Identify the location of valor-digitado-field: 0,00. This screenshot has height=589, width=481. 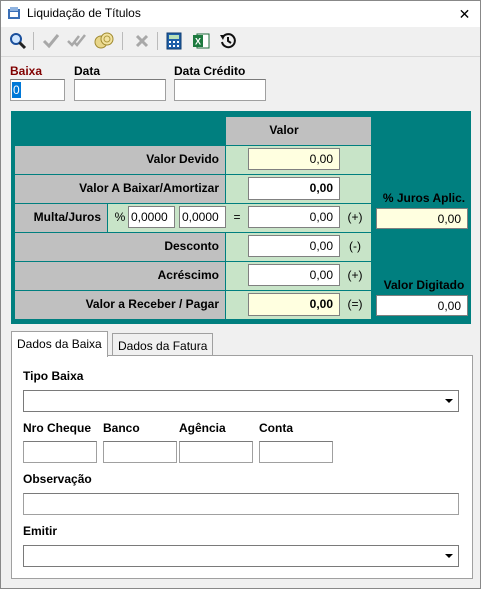
(422, 305).